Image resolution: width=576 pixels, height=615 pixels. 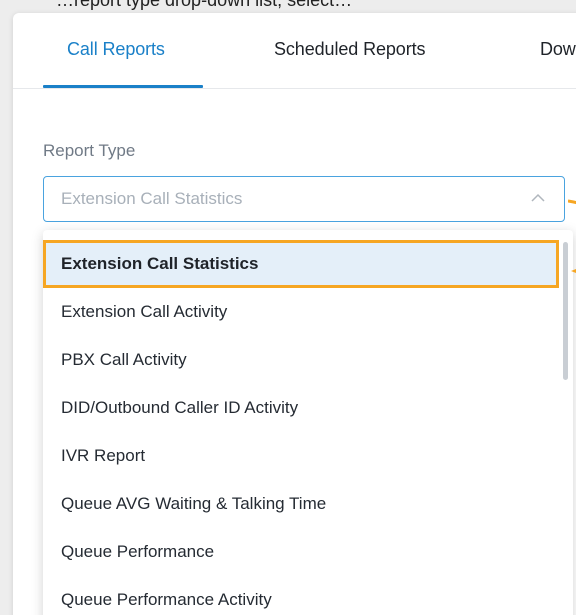 I want to click on dropdown-option-extension-call-statistics: Extension Call Statistics, so click(x=301, y=264).